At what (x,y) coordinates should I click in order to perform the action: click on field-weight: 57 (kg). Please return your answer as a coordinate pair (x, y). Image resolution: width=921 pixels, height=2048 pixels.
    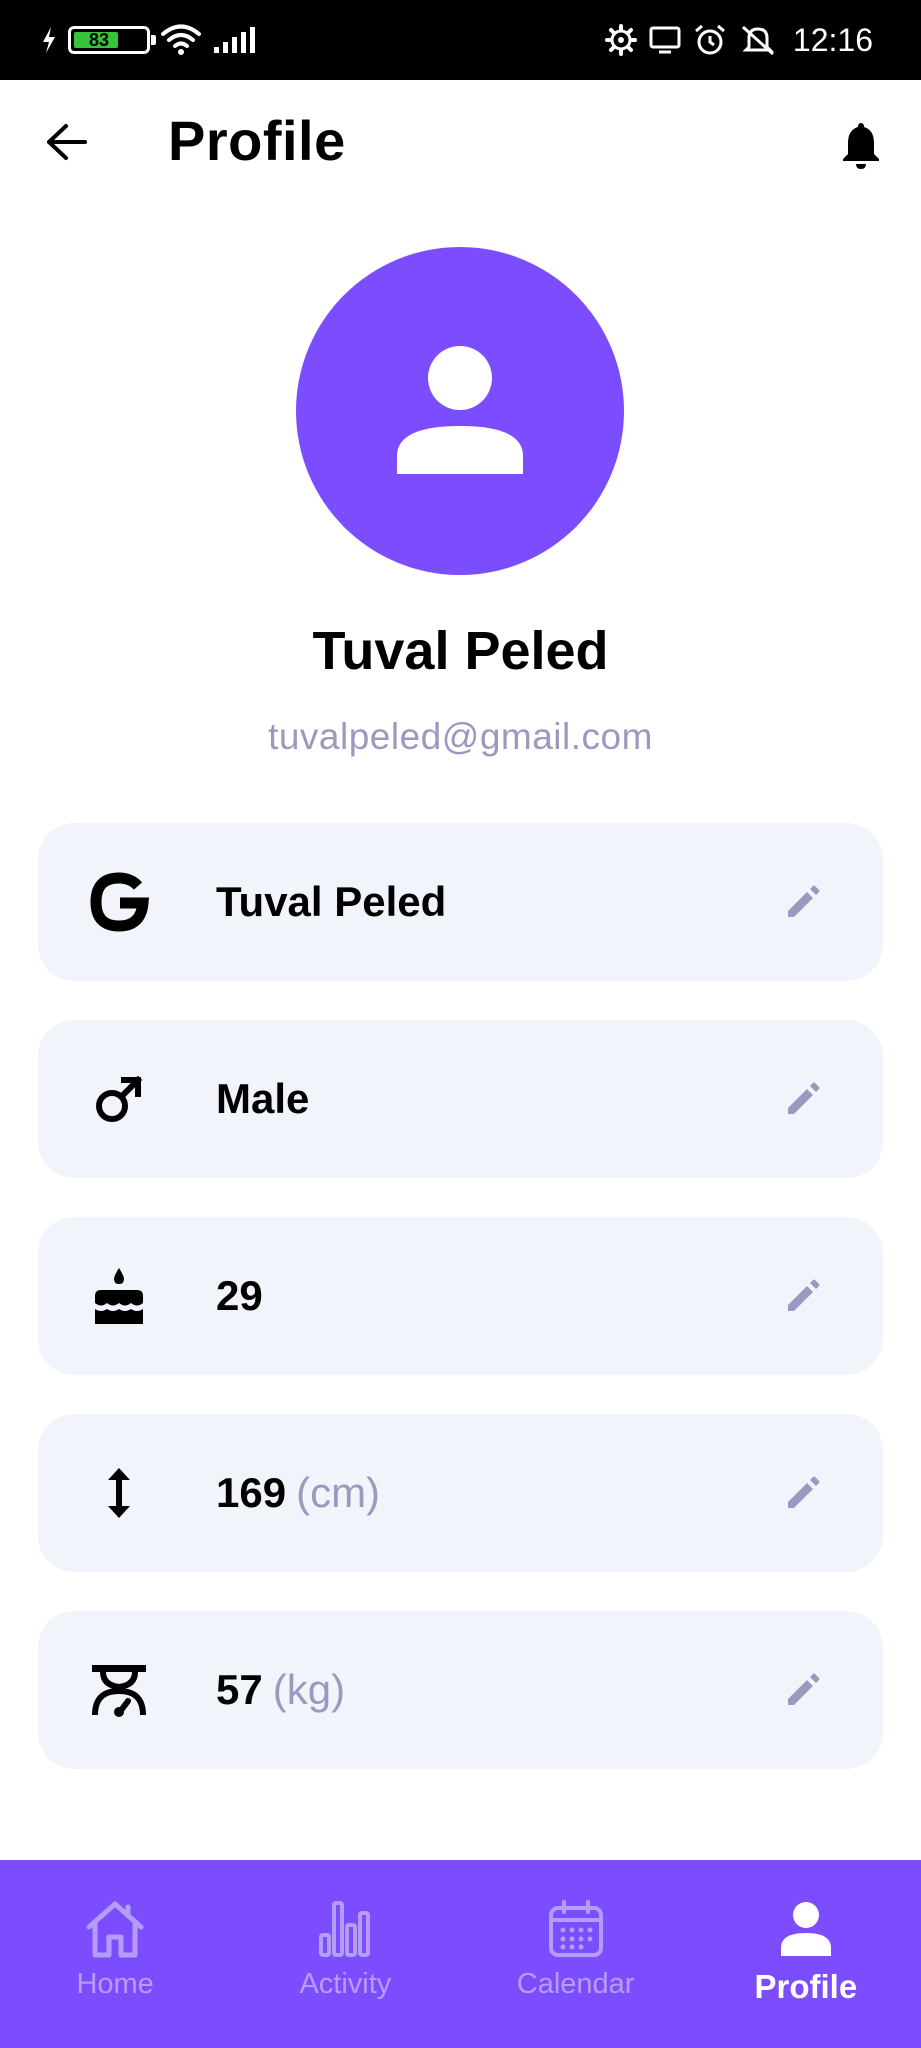
    Looking at the image, I should click on (460, 1690).